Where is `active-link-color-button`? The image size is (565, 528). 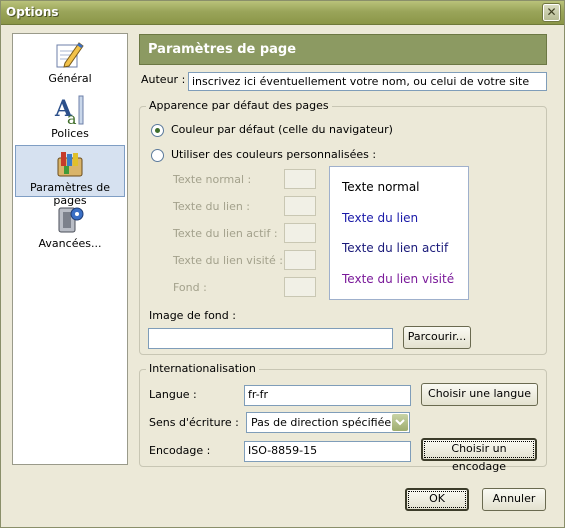 active-link-color-button is located at coordinates (300, 233).